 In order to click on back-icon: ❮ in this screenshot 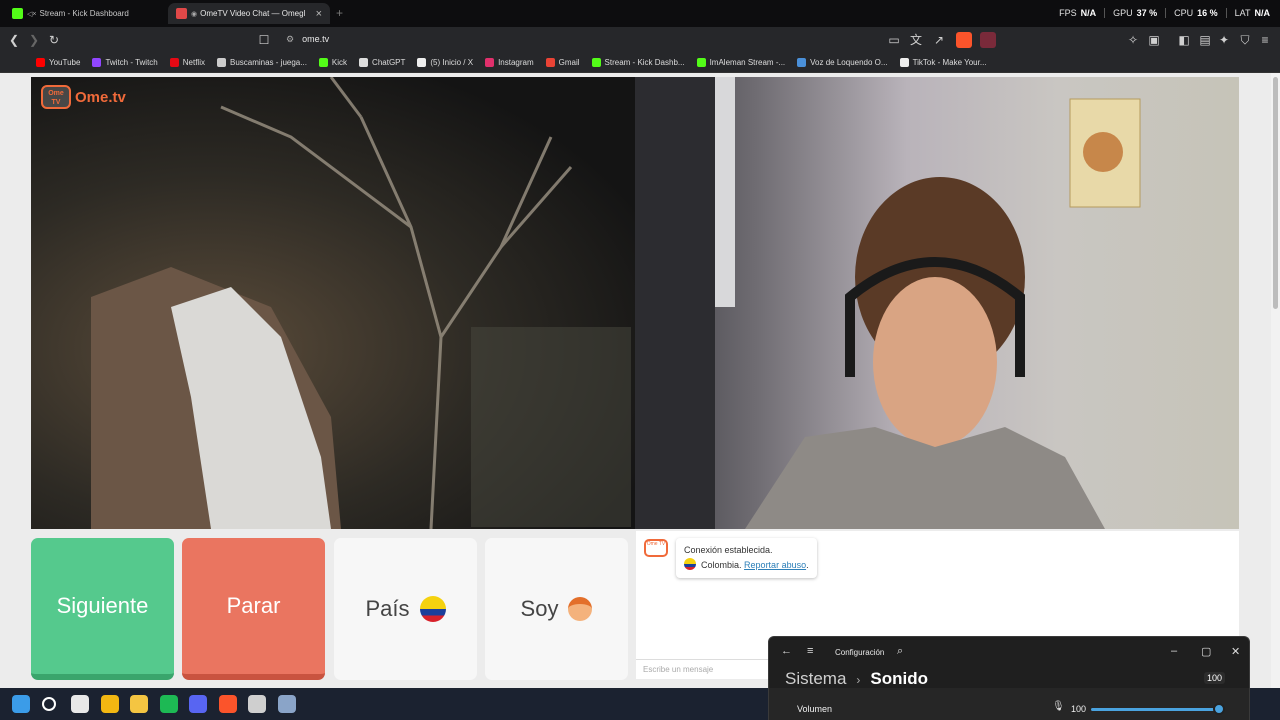, I will do `click(14, 40)`.